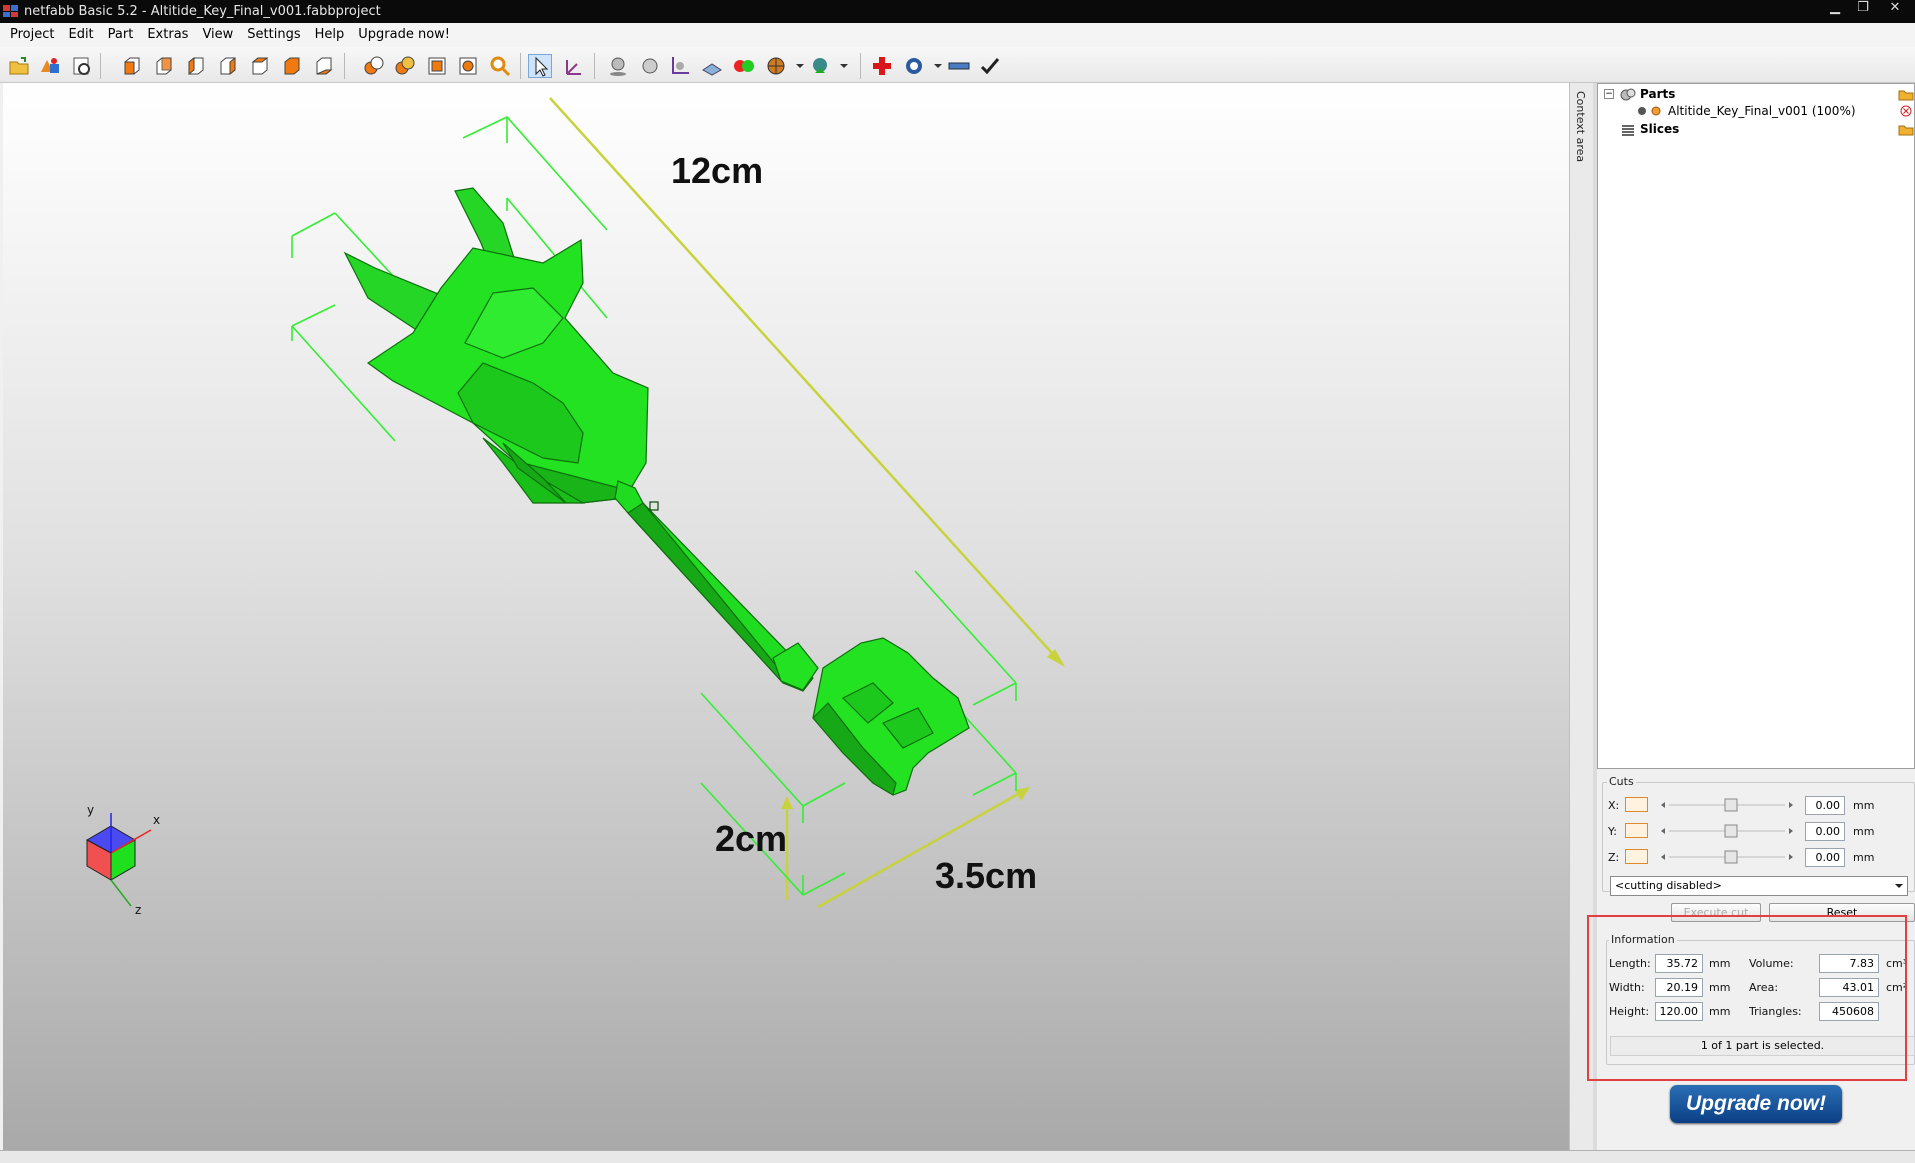 The height and width of the screenshot is (1163, 1915). Describe the element at coordinates (330, 35) in the screenshot. I see `menu-help: Help` at that location.